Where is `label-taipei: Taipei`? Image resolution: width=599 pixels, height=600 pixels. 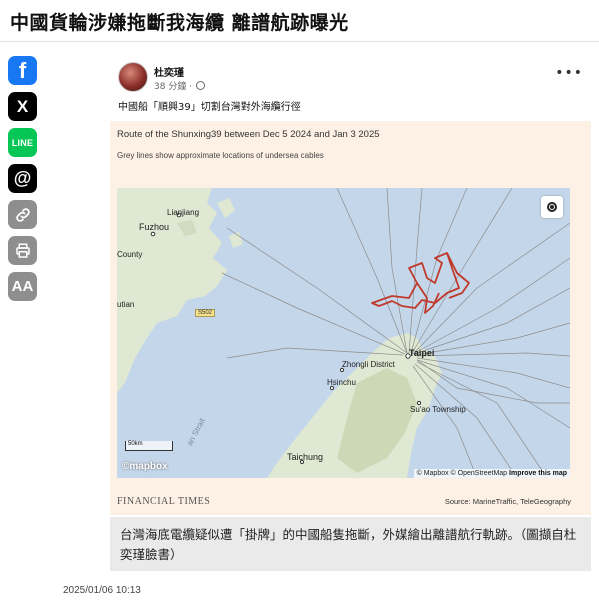
label-taipei: Taipei is located at coordinates (422, 353).